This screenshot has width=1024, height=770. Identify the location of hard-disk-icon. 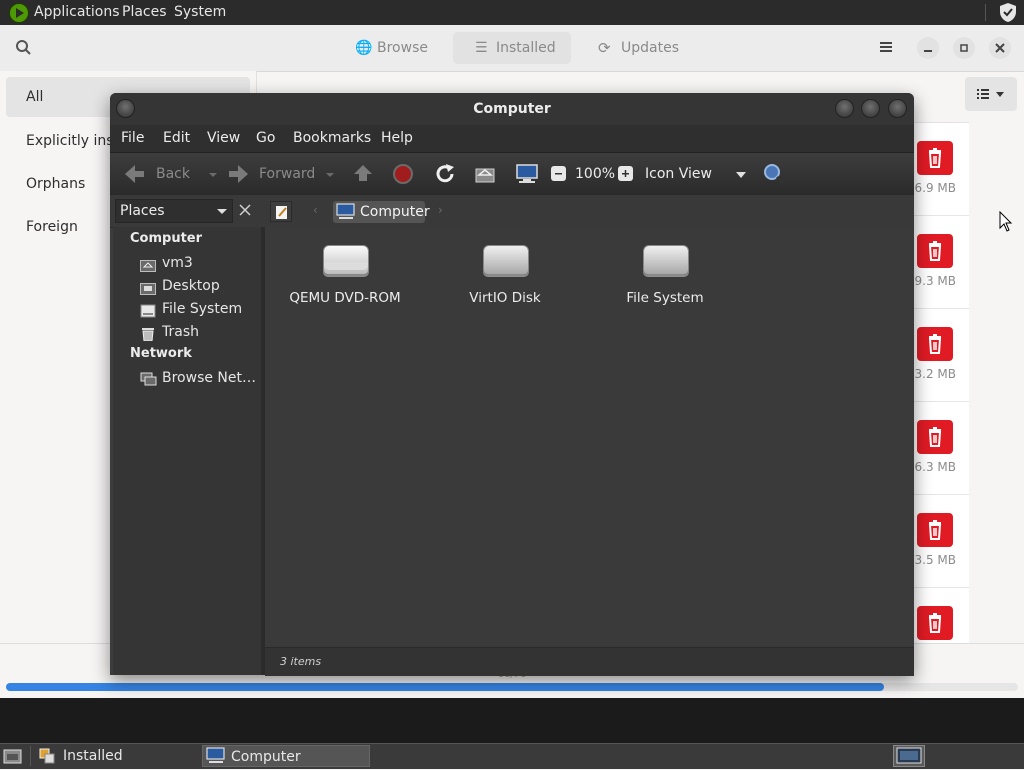
(506, 260).